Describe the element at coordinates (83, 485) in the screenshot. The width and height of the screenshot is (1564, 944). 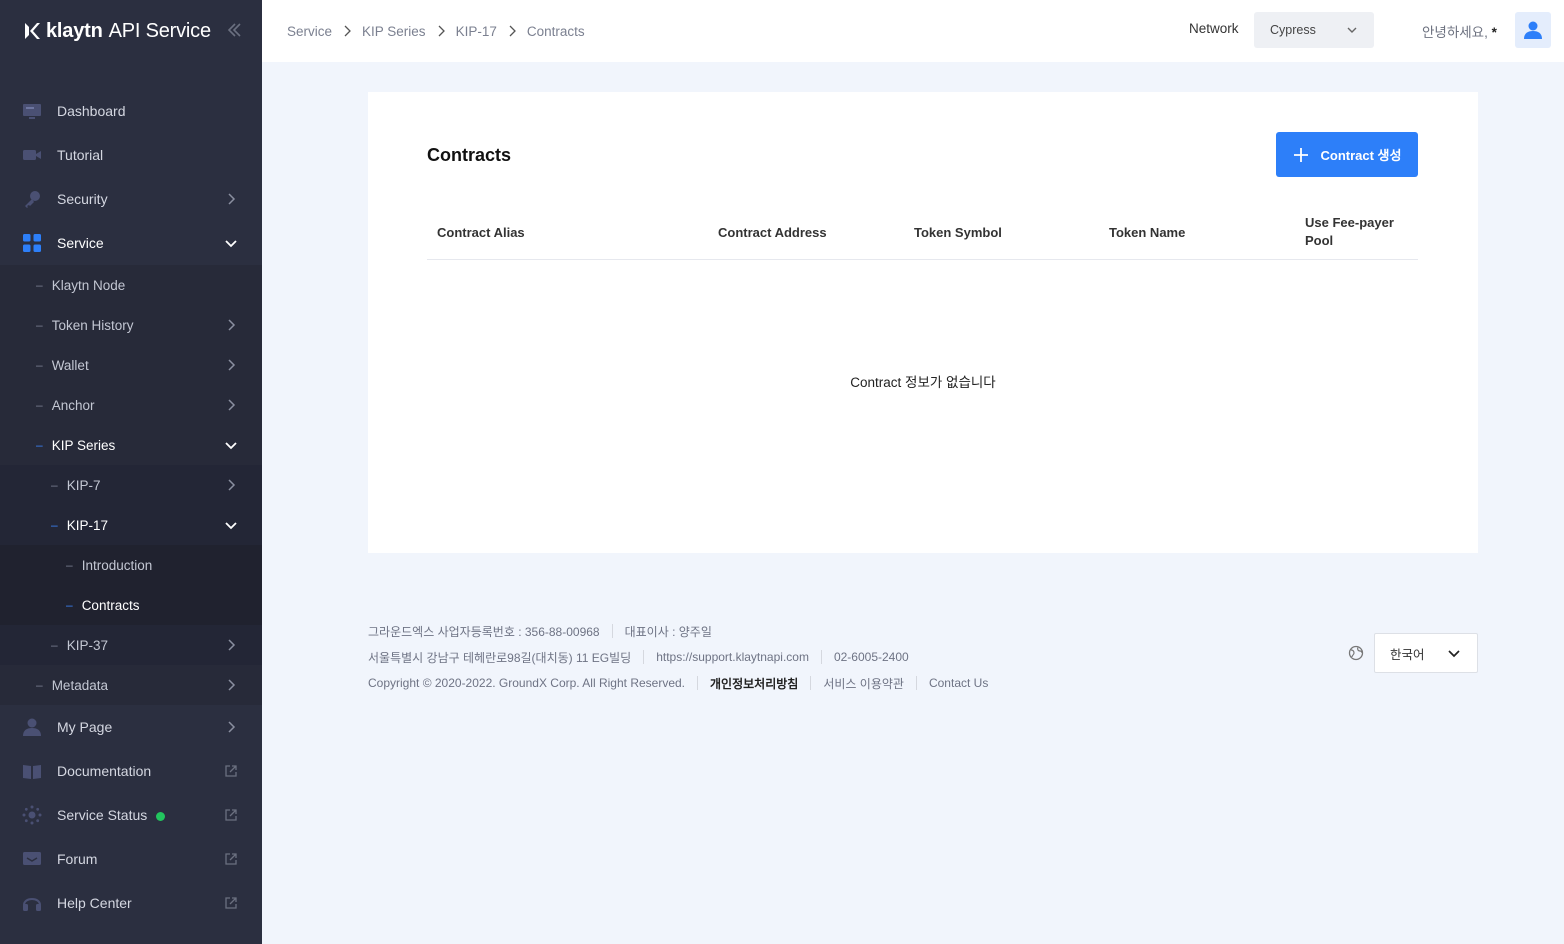
I see `sidebar-item-label: KIP-7` at that location.